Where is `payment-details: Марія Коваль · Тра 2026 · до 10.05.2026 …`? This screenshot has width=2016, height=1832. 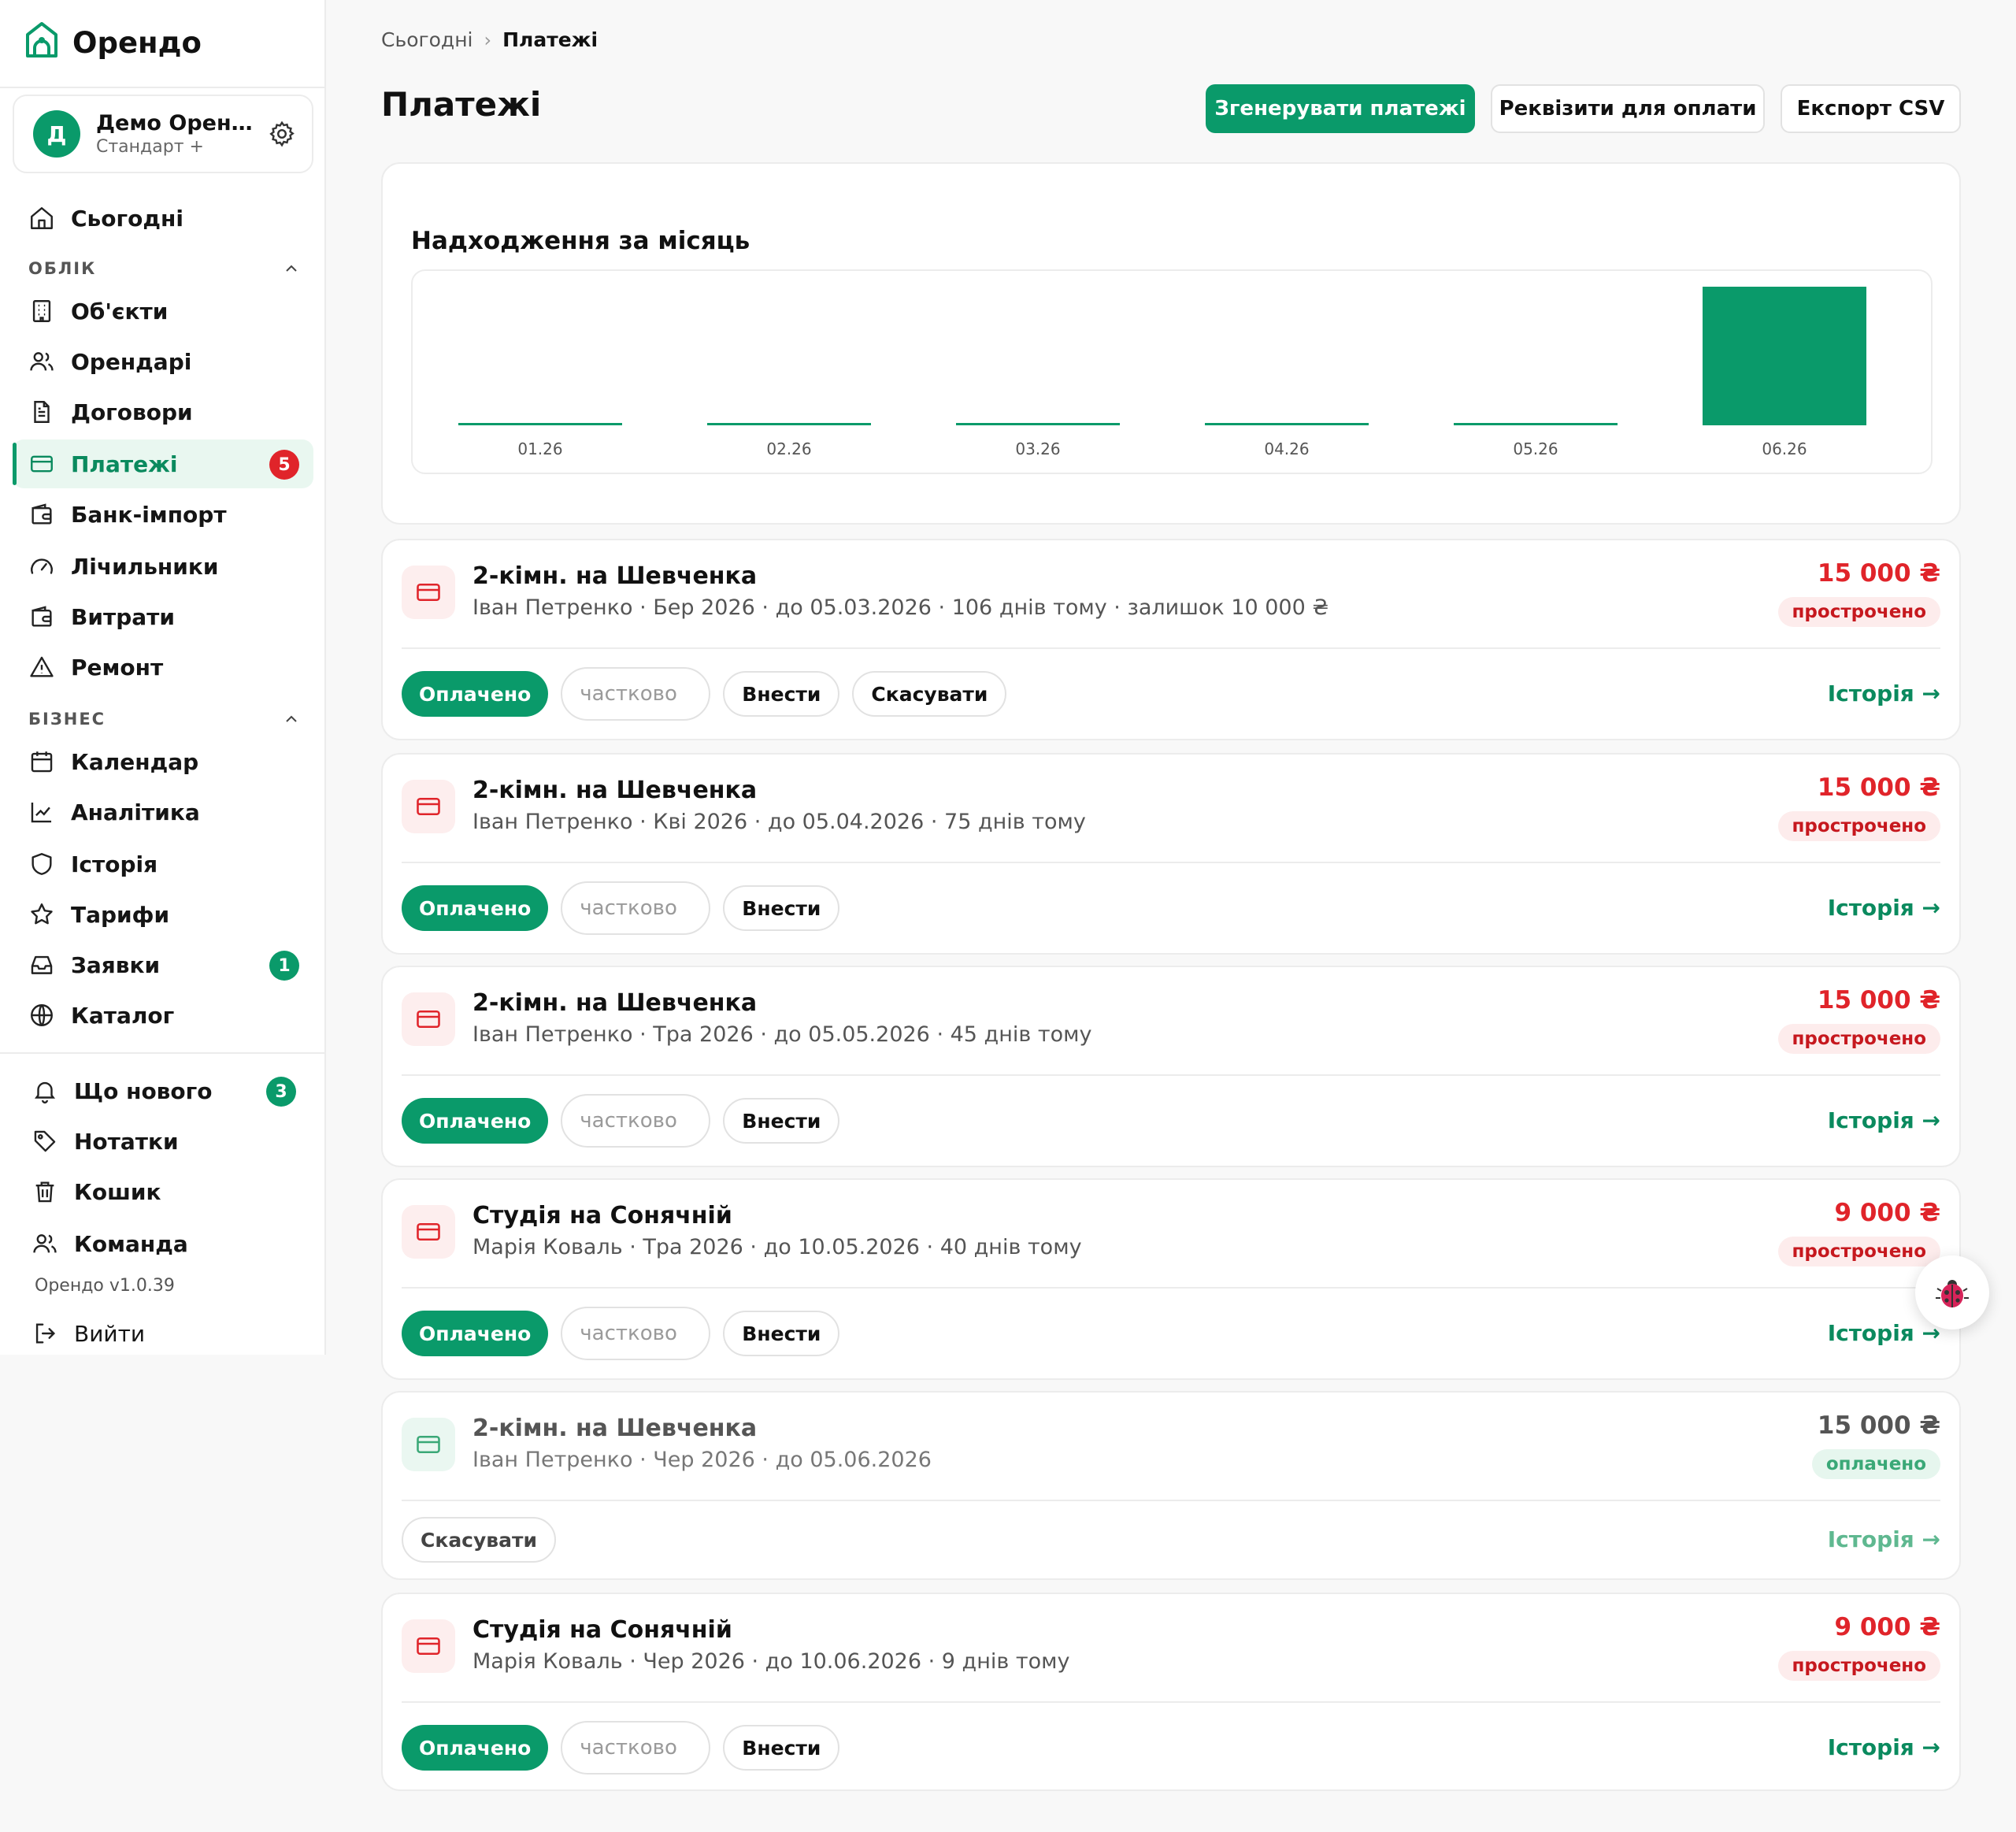
payment-details: Марія Коваль · Тра 2026 · до 10.05.2026 … is located at coordinates (777, 1247).